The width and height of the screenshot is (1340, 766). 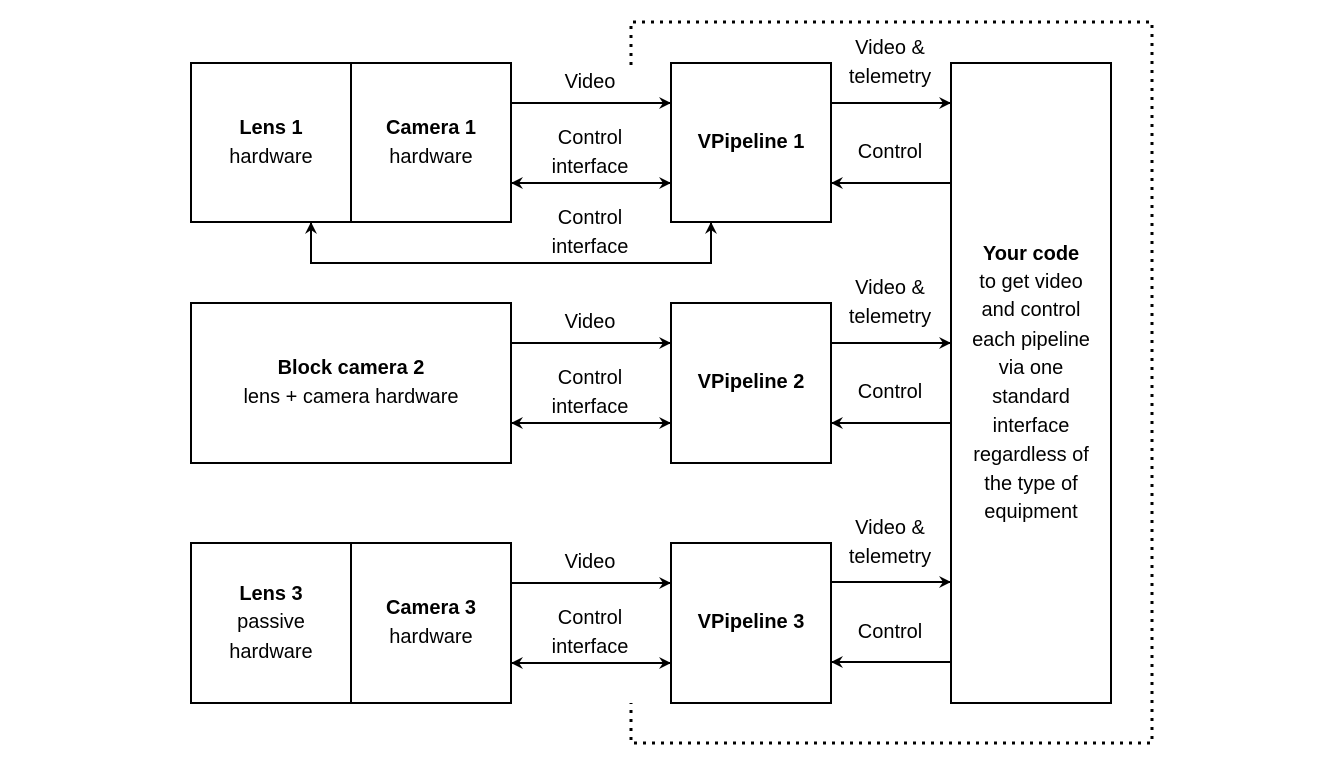 I want to click on video-telemetry-label-1b: telemetry, so click(x=890, y=77).